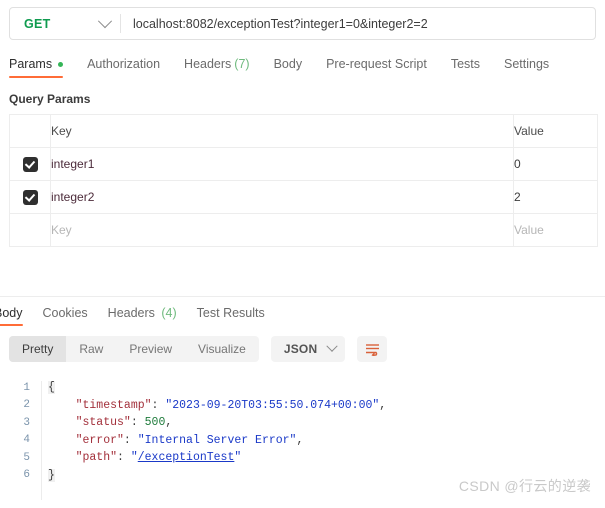 The width and height of the screenshot is (605, 508). I want to click on header-cell-key: Key, so click(282, 131).